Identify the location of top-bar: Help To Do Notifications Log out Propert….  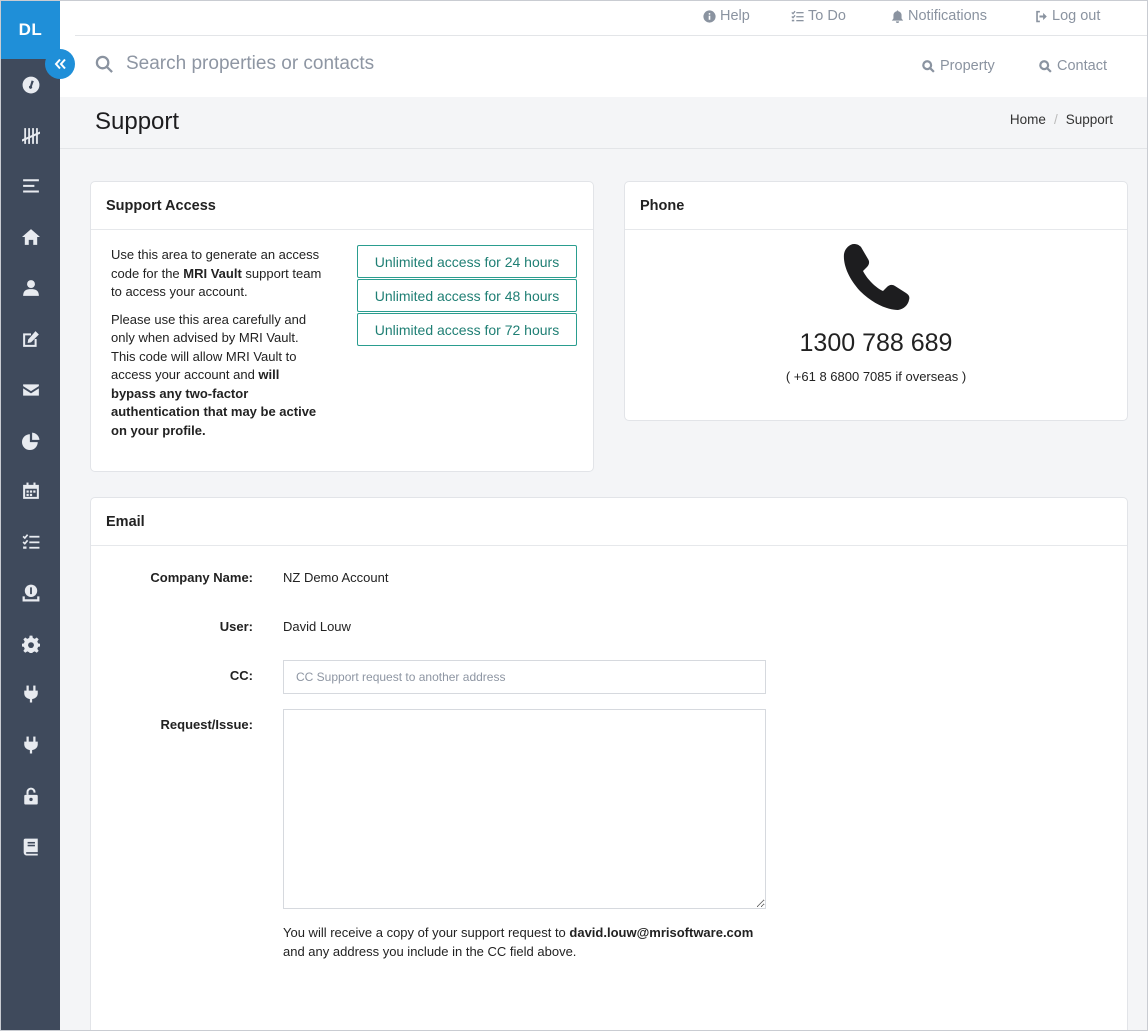
(603, 49).